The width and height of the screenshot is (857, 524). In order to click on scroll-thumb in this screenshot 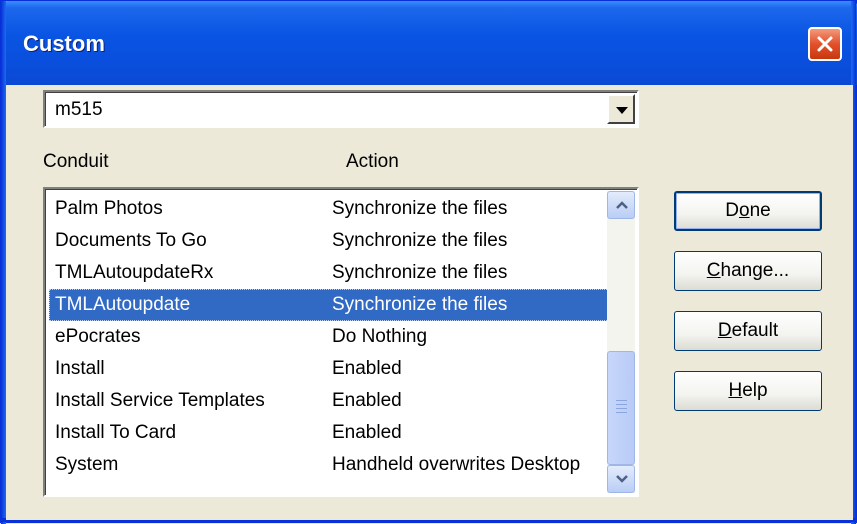, I will do `click(621, 408)`.